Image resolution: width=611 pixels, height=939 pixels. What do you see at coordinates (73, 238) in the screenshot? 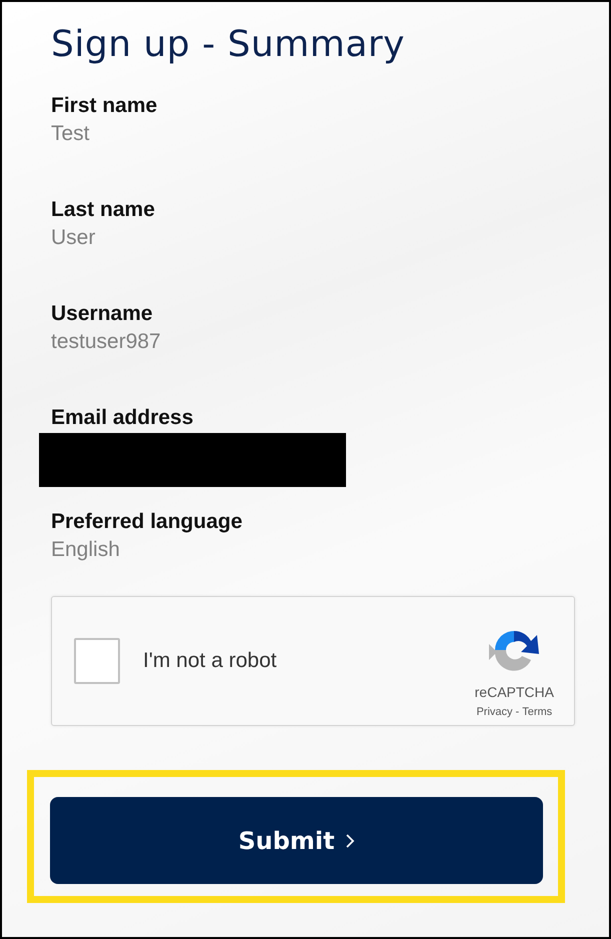
I see `field-value: User` at bounding box center [73, 238].